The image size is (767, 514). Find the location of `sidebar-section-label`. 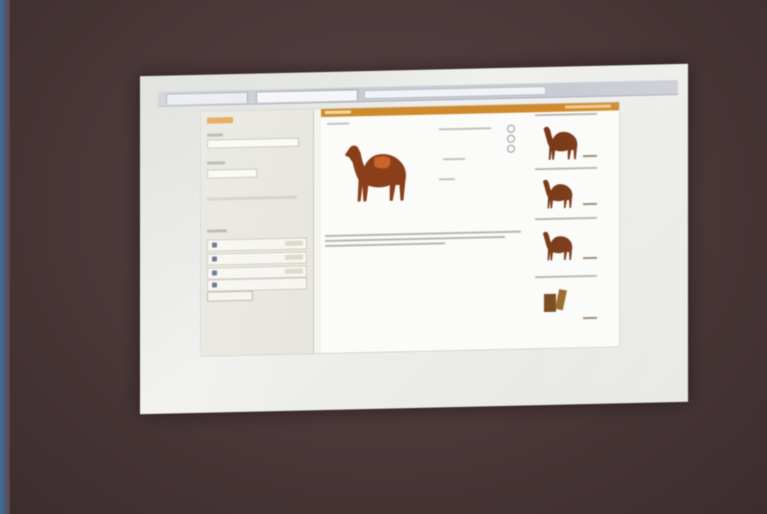

sidebar-section-label is located at coordinates (217, 231).